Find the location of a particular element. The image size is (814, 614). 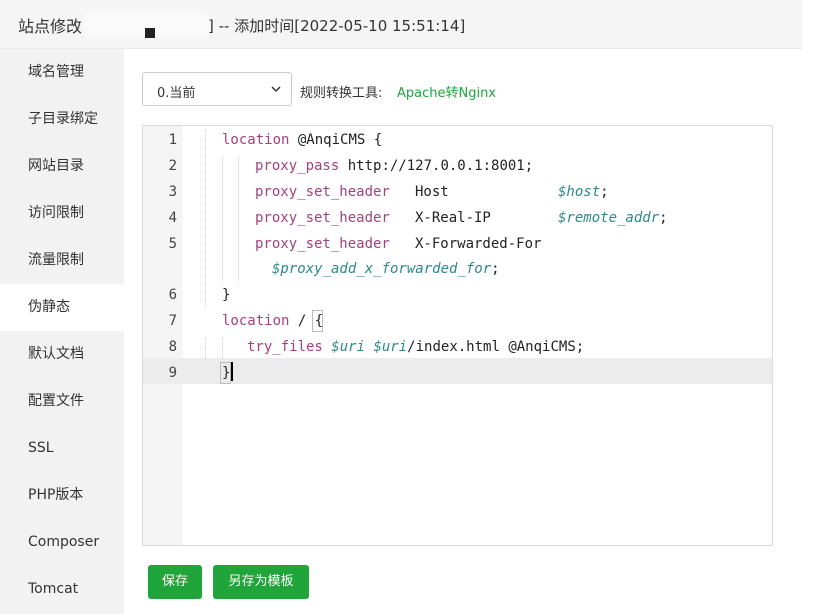

code-line-4-var: $remote_addr; is located at coordinates (613, 218).